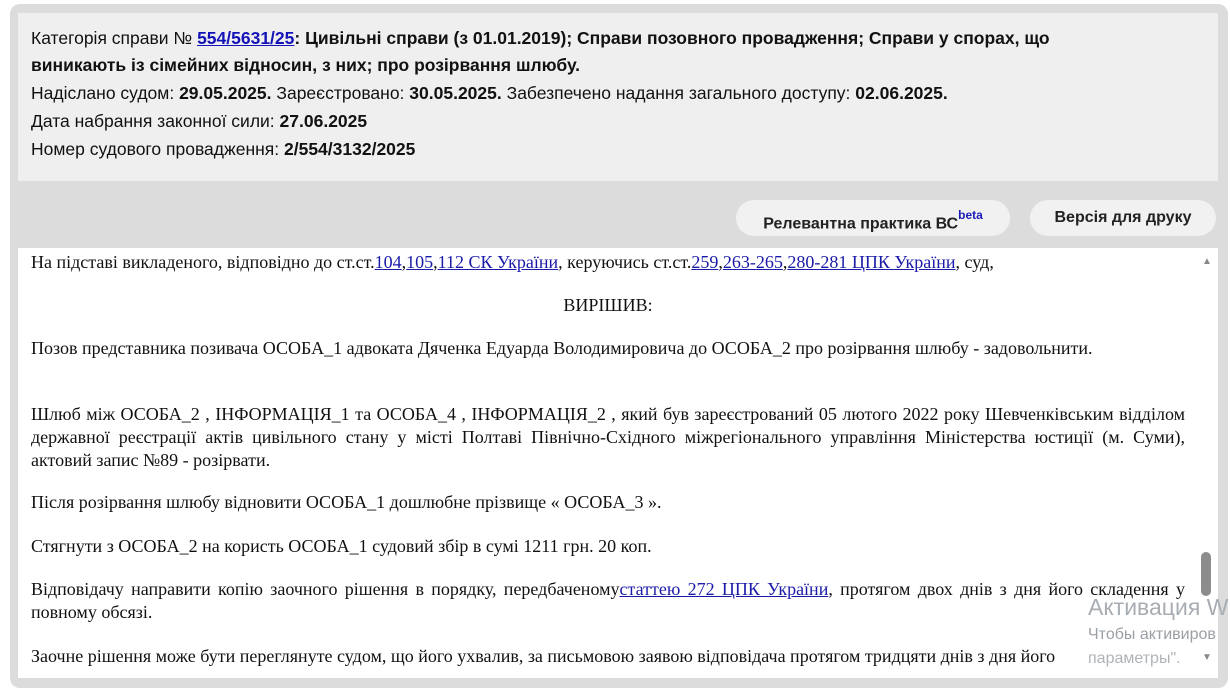 The height and width of the screenshot is (692, 1230). Describe the element at coordinates (155, 149) in the screenshot. I see `proceeding-label: Номер судового провадження:` at that location.